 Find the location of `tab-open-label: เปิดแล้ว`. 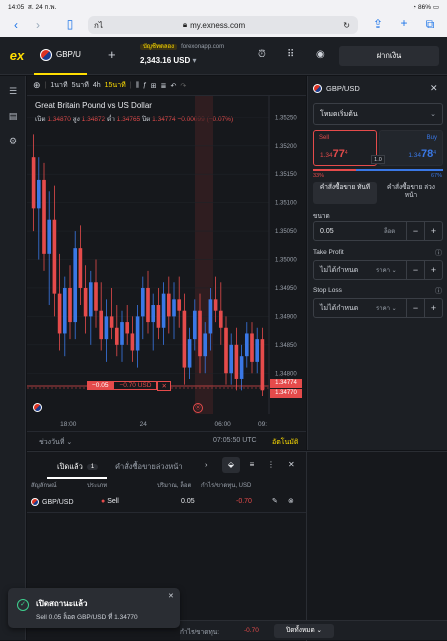

tab-open-label: เปิดแล้ว is located at coordinates (70, 466).